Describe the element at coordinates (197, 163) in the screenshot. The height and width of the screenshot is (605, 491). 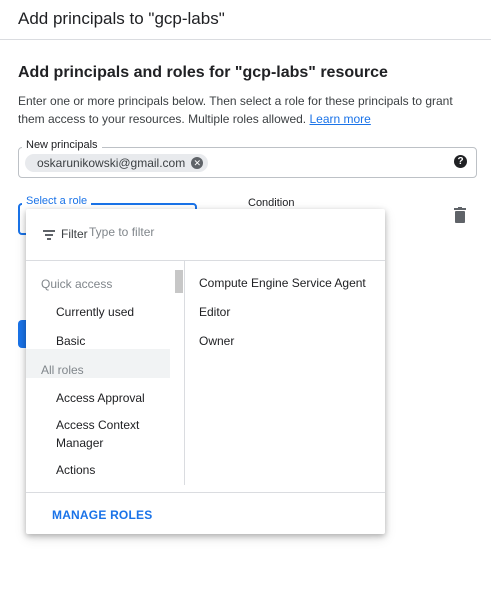
I see `chip-remove-icon: ✕` at that location.